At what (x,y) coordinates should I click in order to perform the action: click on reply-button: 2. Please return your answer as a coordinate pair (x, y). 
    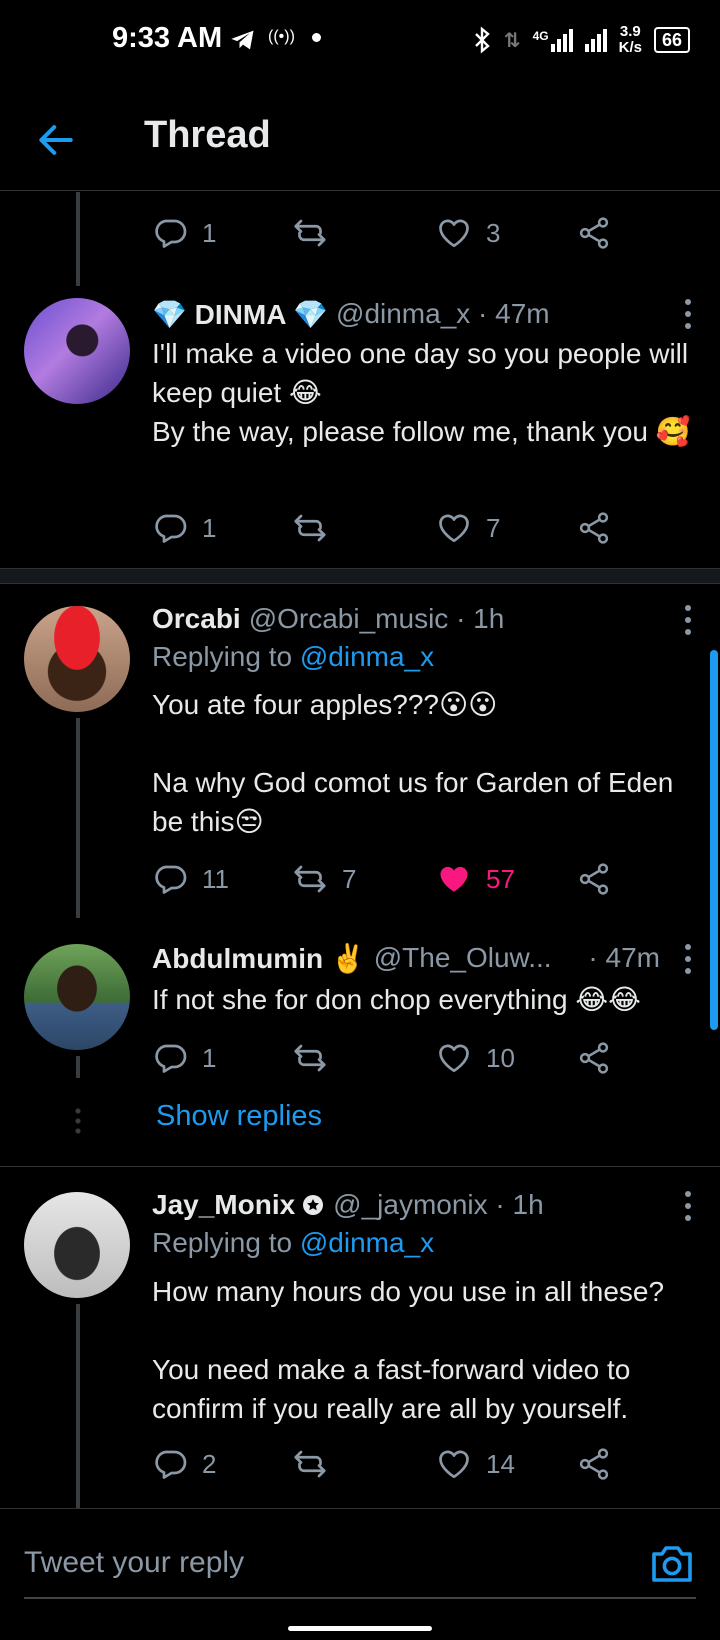
    Looking at the image, I should click on (184, 1464).